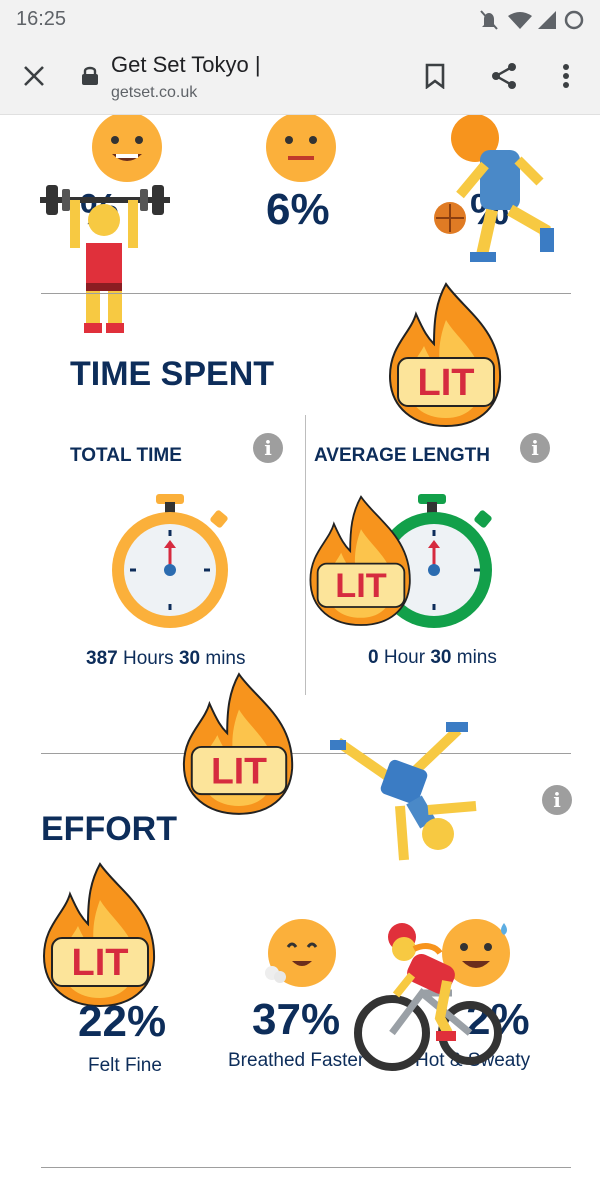  I want to click on status-time: 16:25, so click(41, 19).